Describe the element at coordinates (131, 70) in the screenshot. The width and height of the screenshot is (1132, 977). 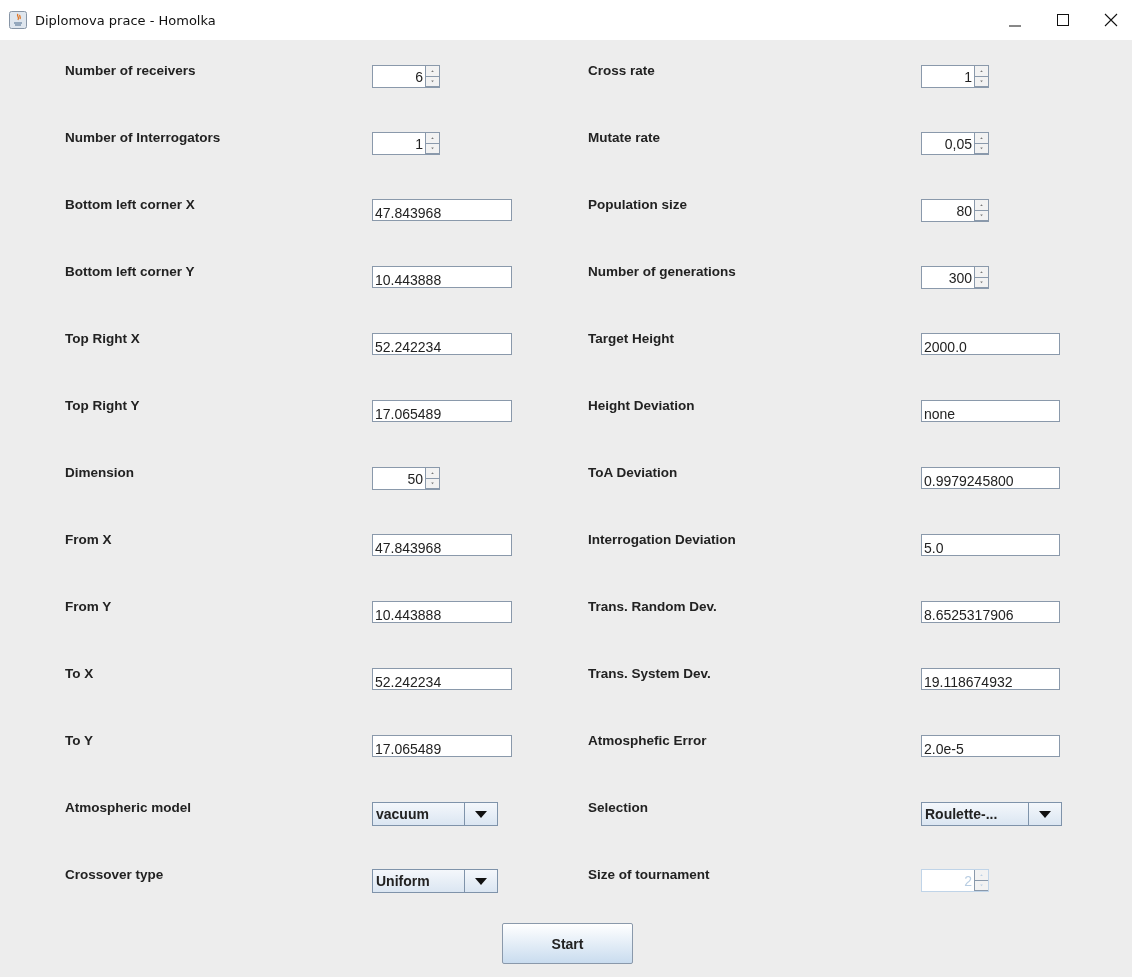
I see `field-label: Number of receivers` at that location.